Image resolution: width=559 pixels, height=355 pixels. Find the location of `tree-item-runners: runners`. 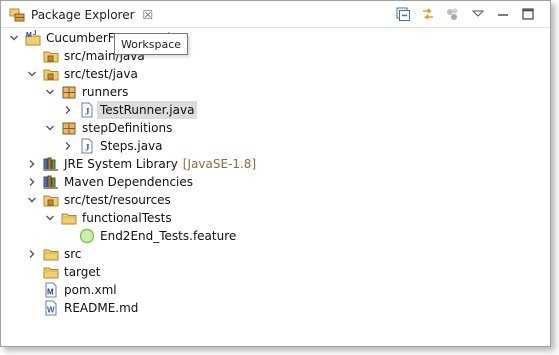

tree-item-runners: runners is located at coordinates (85, 92).